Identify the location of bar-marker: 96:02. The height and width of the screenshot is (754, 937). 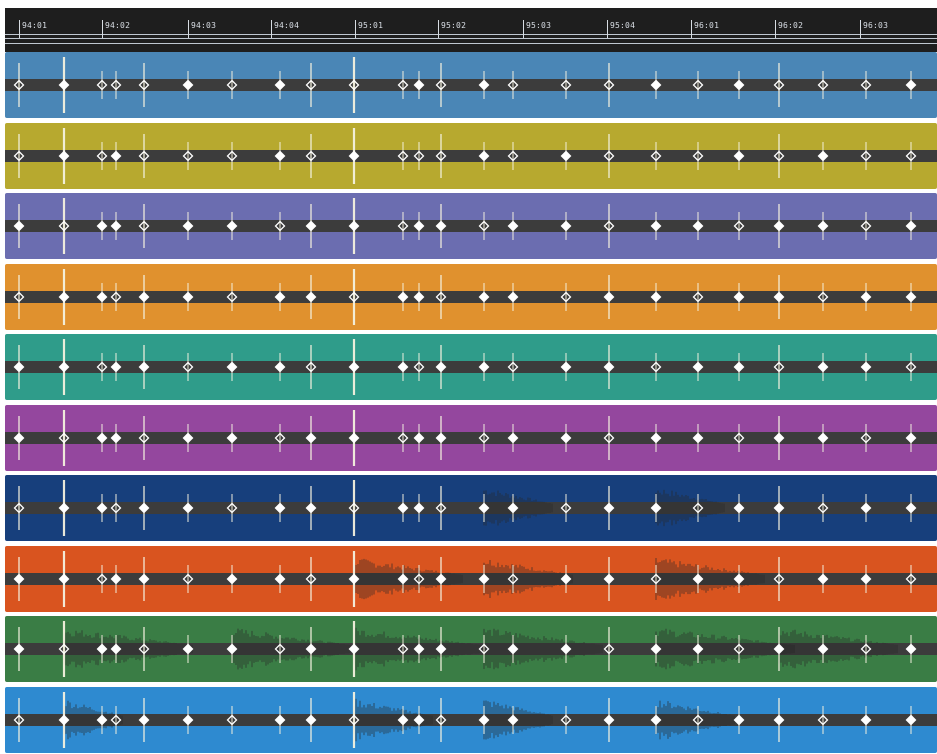
(810, 26).